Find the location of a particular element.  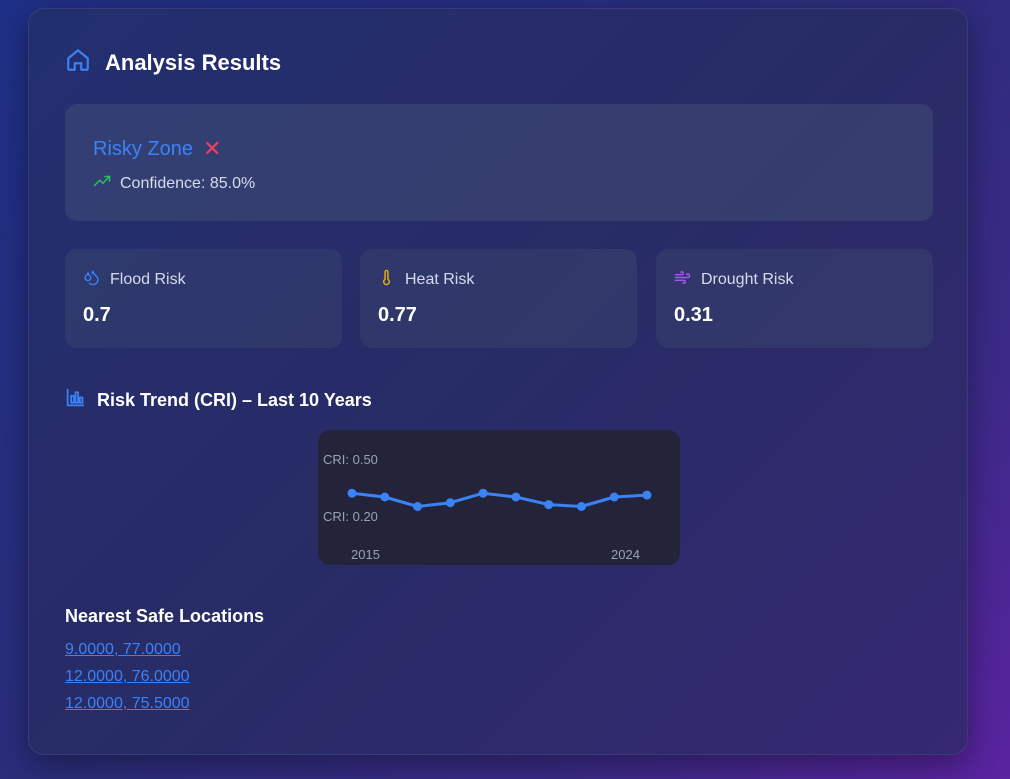

flood-risk-card: Flood Risk 0.7 is located at coordinates (203, 298).